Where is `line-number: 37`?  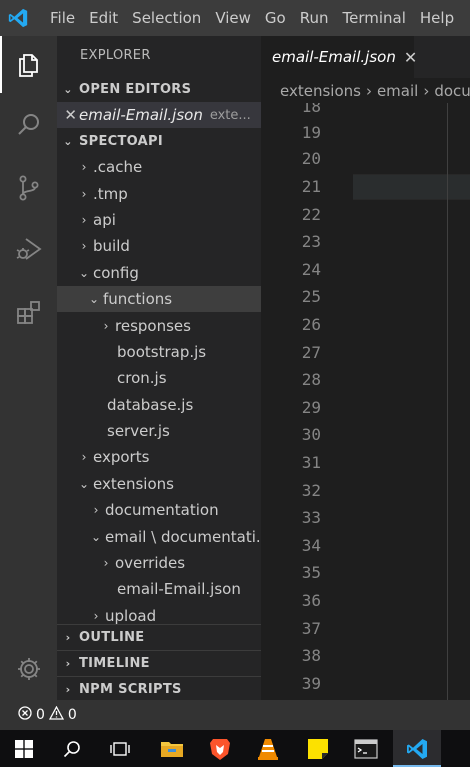
line-number: 37 is located at coordinates (311, 628).